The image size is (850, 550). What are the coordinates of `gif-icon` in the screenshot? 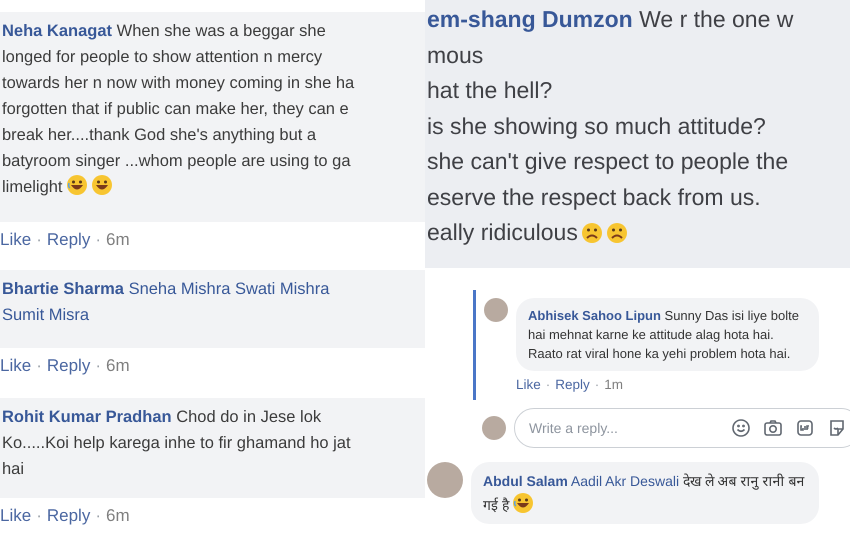 It's located at (805, 428).